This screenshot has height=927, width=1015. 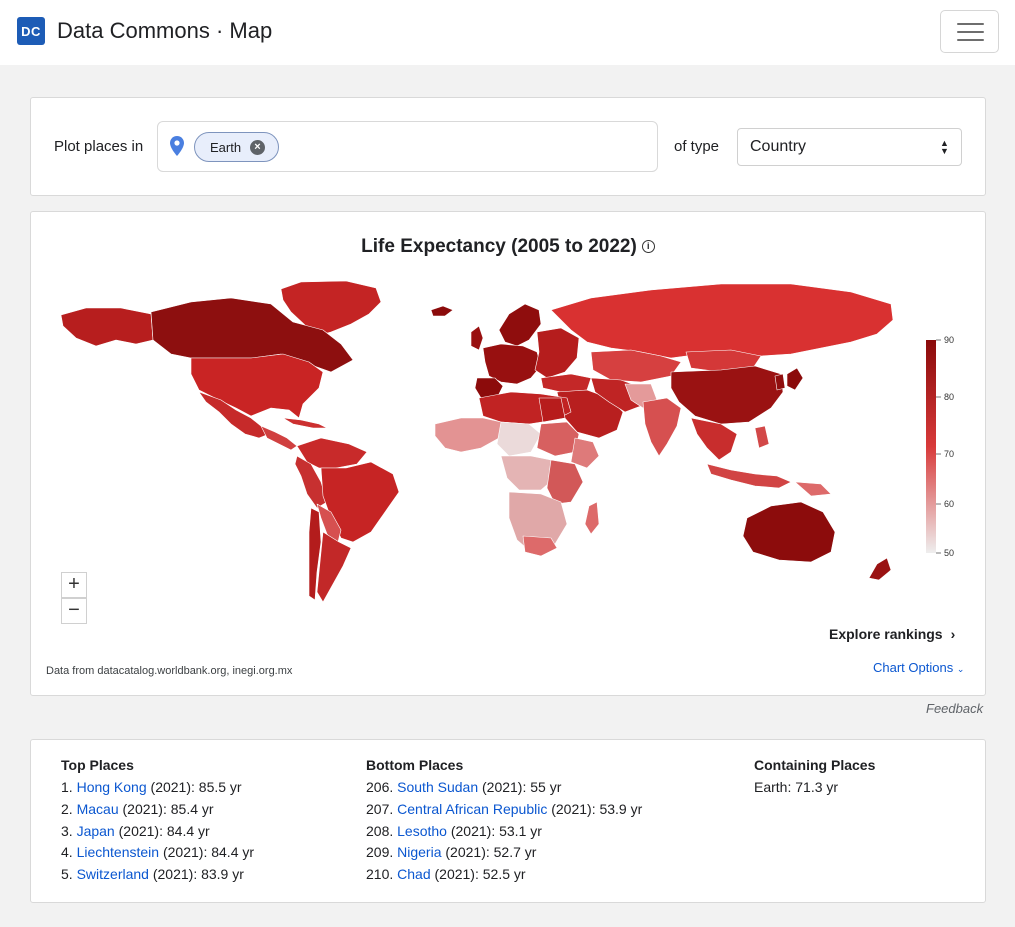 I want to click on place-link: Japan, so click(x=96, y=831).